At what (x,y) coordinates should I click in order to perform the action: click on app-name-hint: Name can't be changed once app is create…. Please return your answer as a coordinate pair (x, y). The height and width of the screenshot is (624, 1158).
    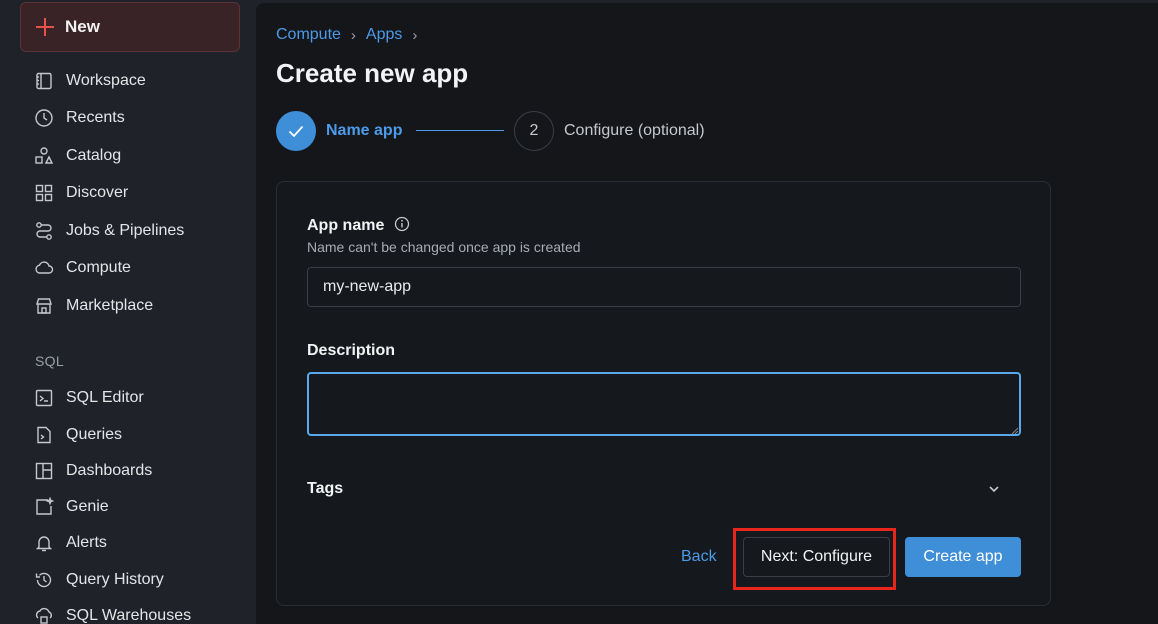
    Looking at the image, I should click on (444, 247).